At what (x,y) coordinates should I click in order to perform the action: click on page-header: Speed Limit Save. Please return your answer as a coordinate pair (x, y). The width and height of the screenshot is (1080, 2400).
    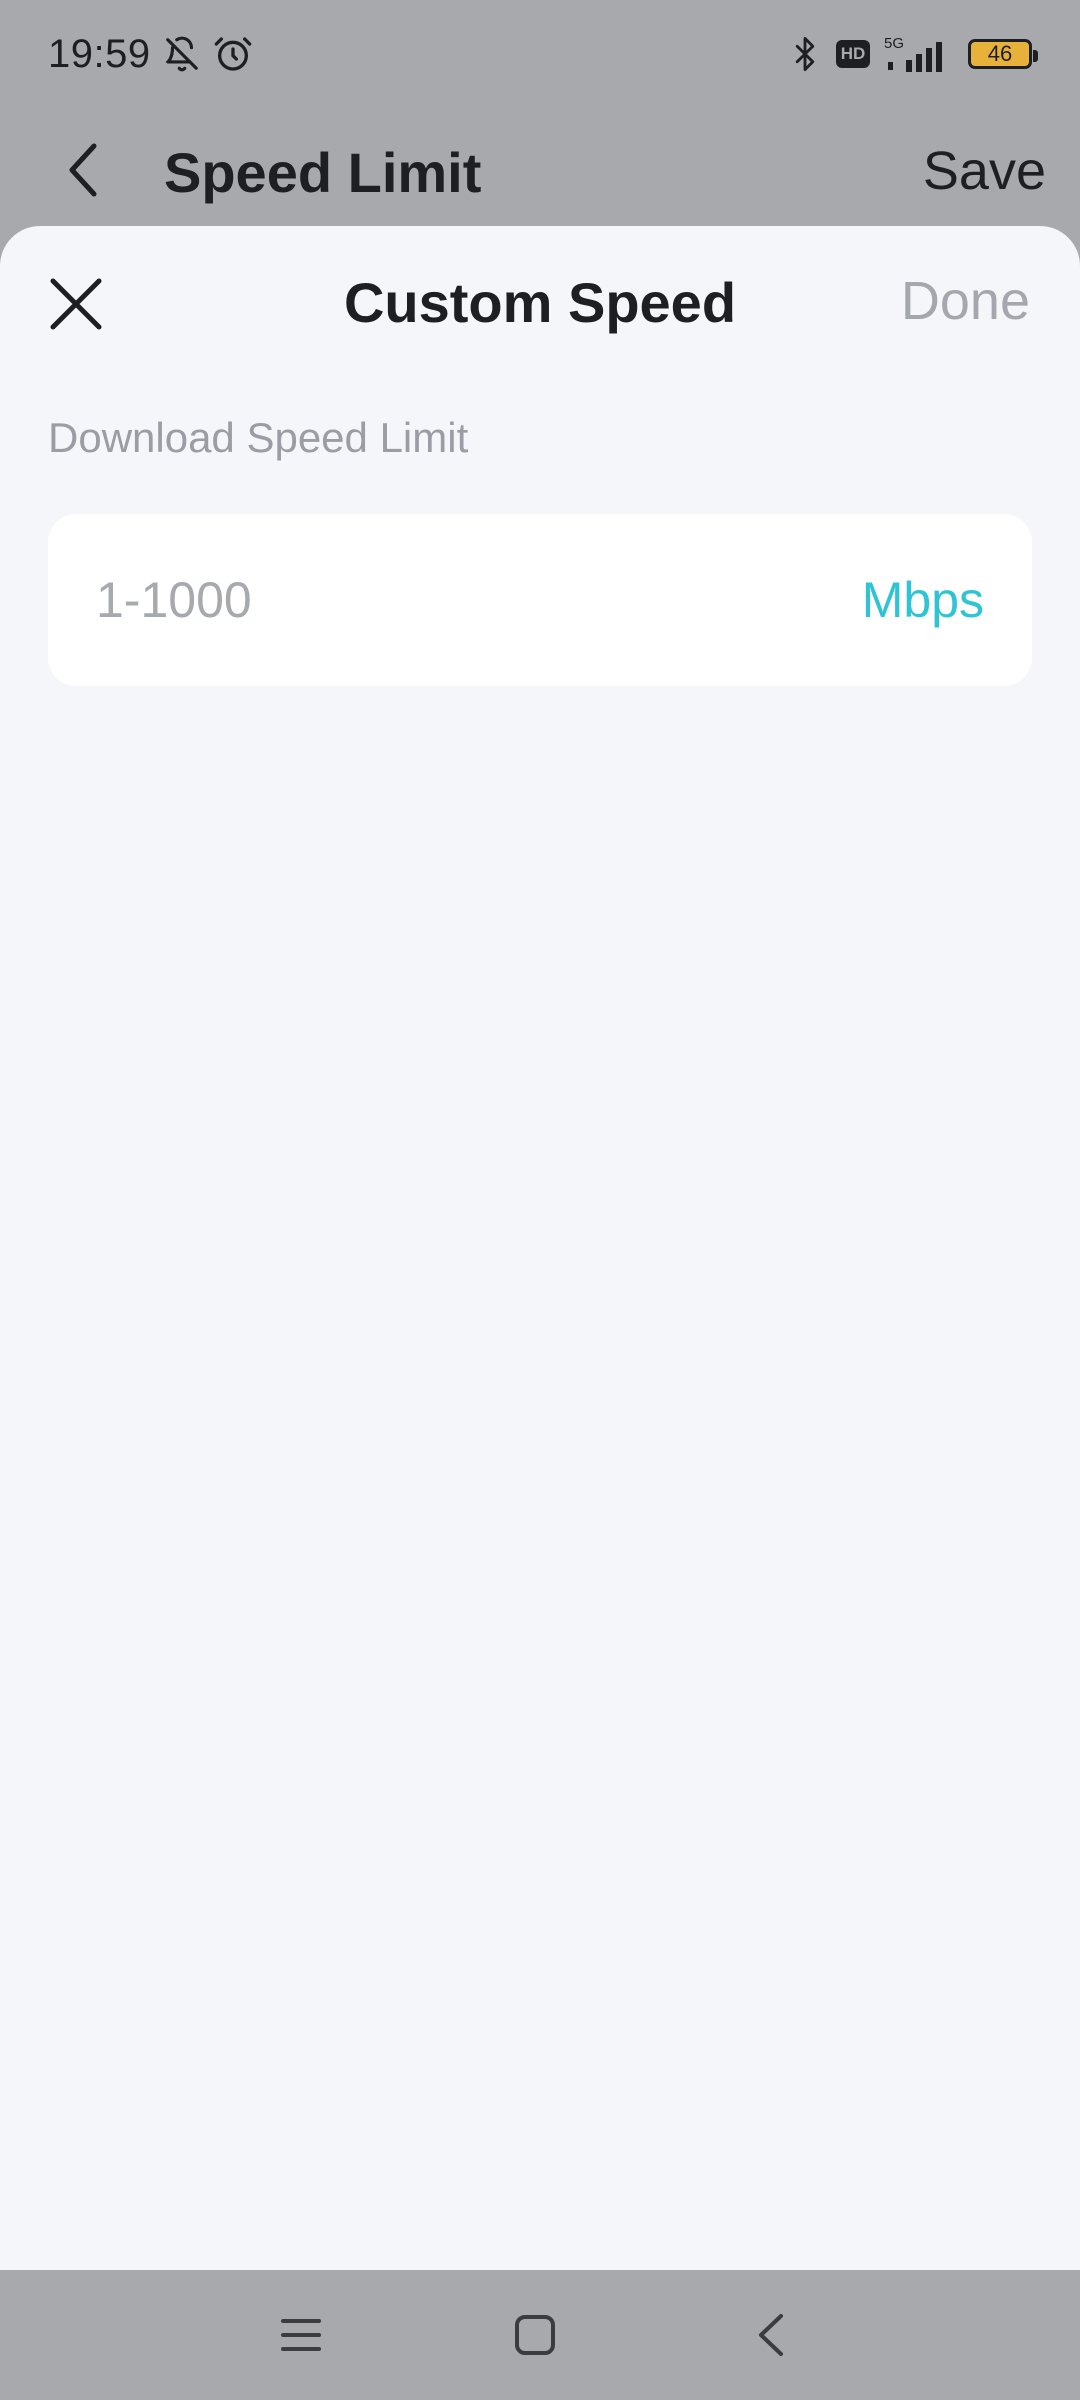
    Looking at the image, I should click on (540, 172).